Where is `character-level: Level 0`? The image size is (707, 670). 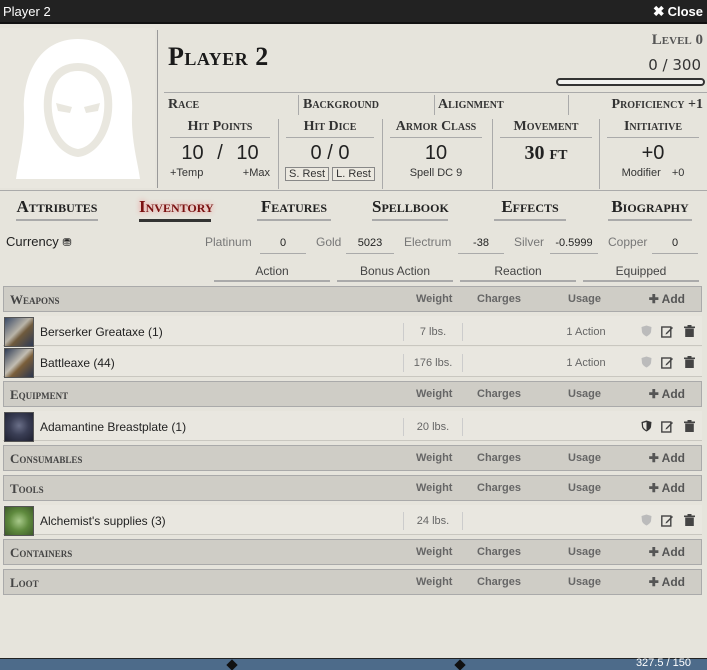
character-level: Level 0 is located at coordinates (677, 40).